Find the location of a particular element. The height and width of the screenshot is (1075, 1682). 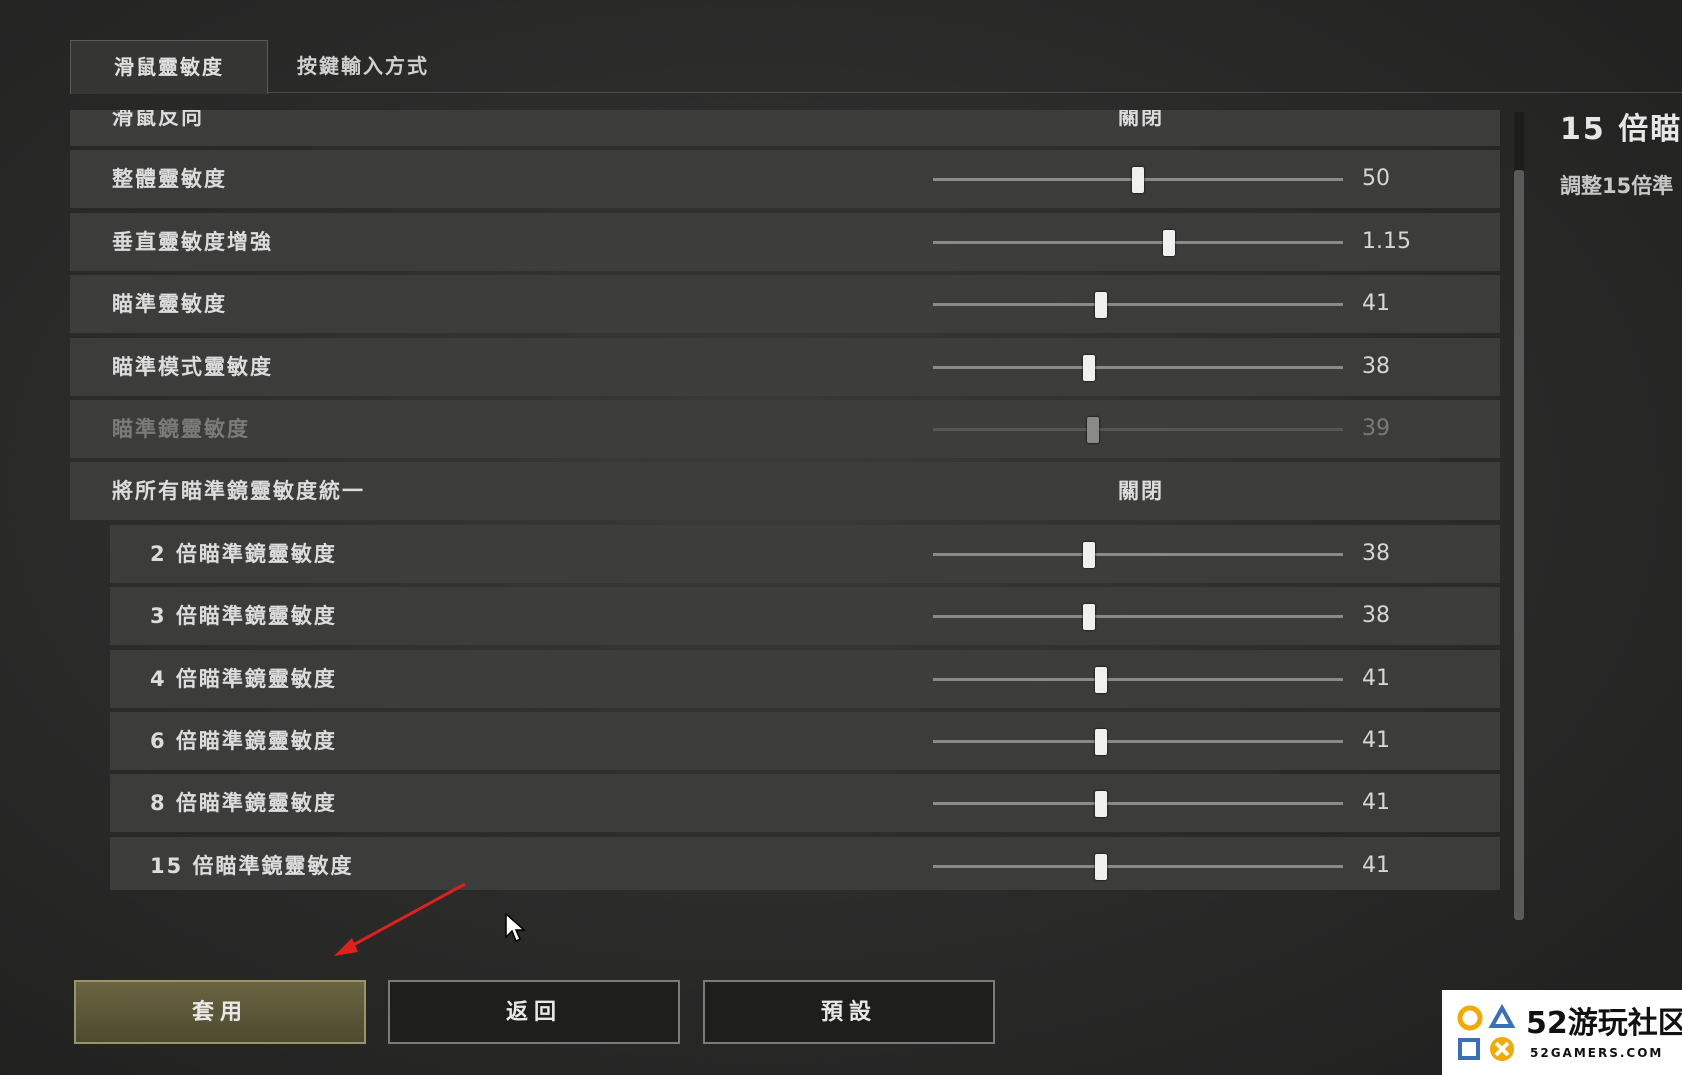

apply-button: 套用 is located at coordinates (220, 1012).